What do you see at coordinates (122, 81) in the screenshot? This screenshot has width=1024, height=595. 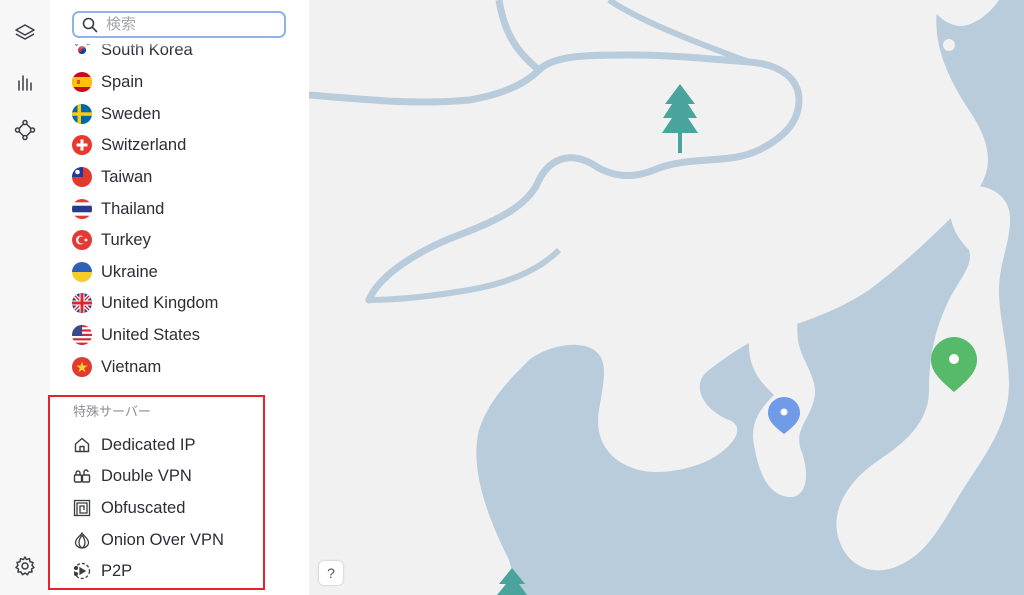 I see `country-name: Spain` at bounding box center [122, 81].